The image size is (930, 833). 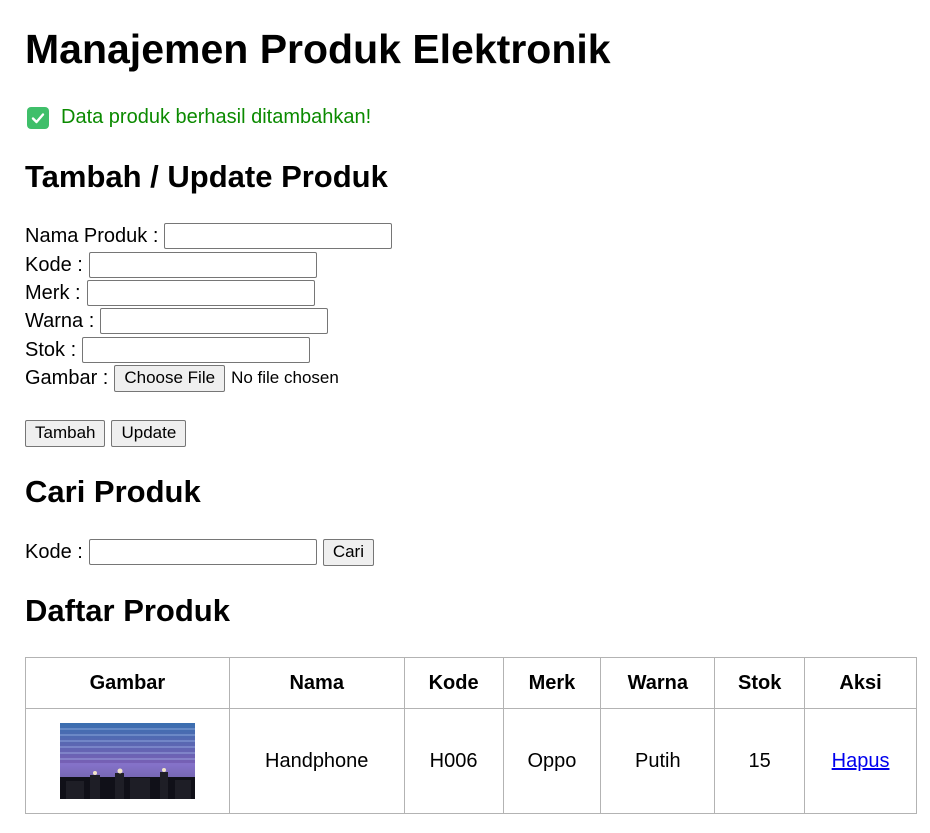 I want to click on nama-label: Nama Produk :, so click(x=92, y=235).